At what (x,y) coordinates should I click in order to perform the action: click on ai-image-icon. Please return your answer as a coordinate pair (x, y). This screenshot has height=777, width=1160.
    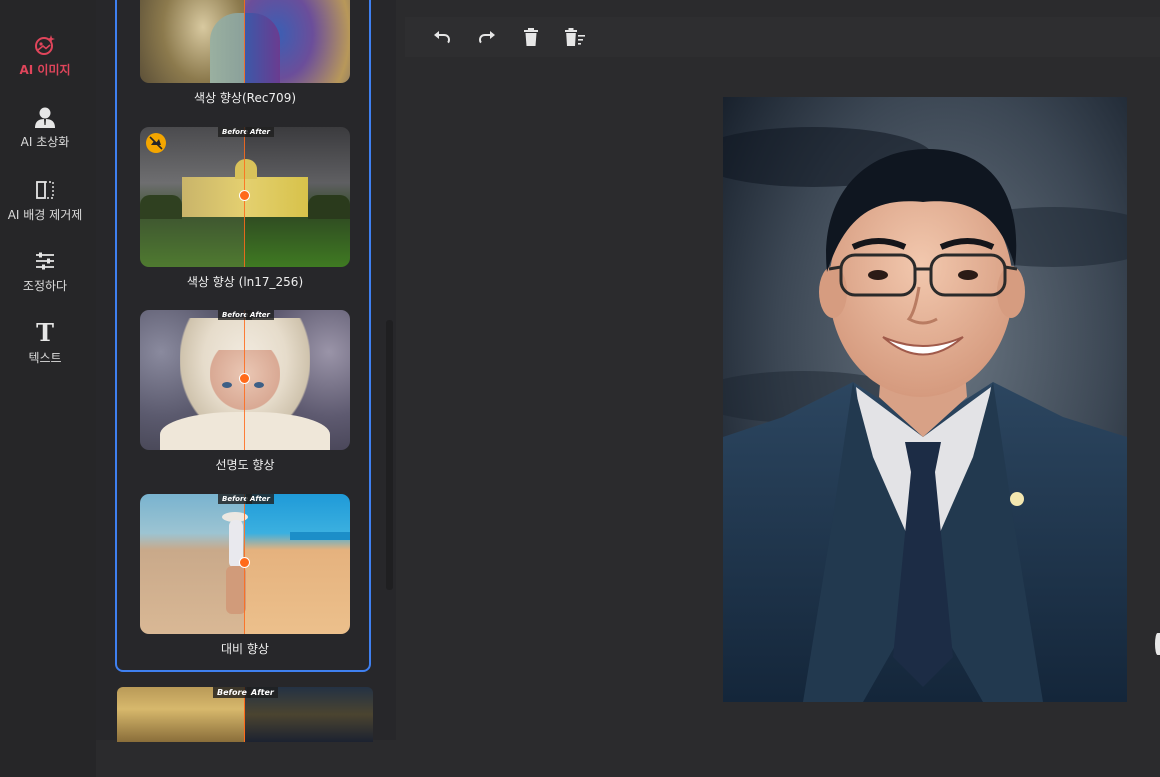
    Looking at the image, I should click on (45, 45).